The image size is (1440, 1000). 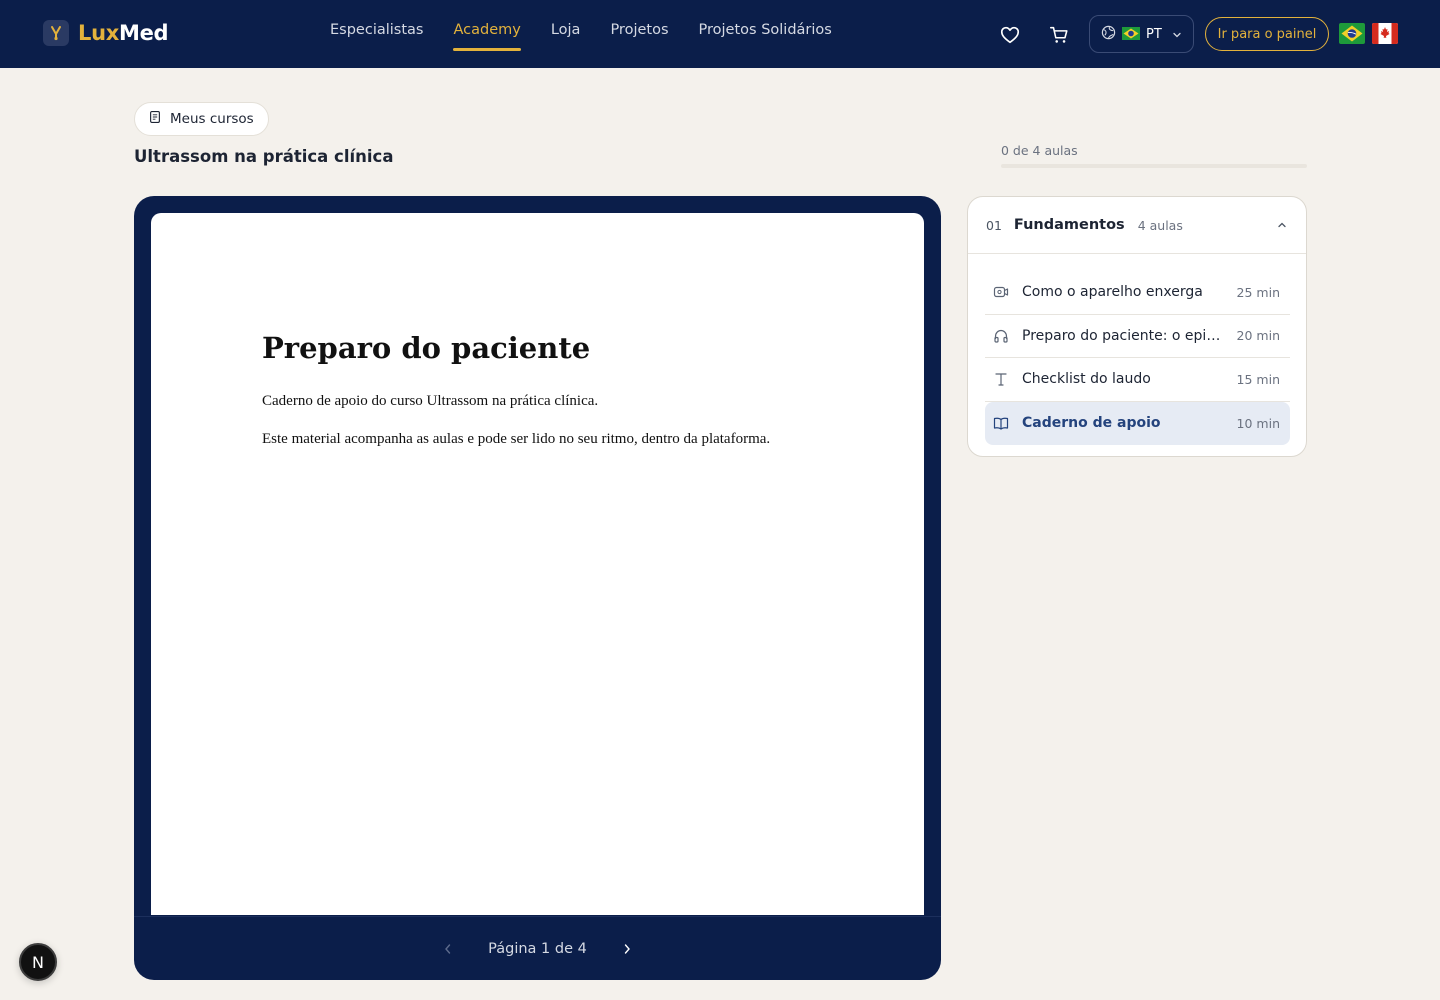 I want to click on nav-academy: Academy, so click(x=487, y=36).